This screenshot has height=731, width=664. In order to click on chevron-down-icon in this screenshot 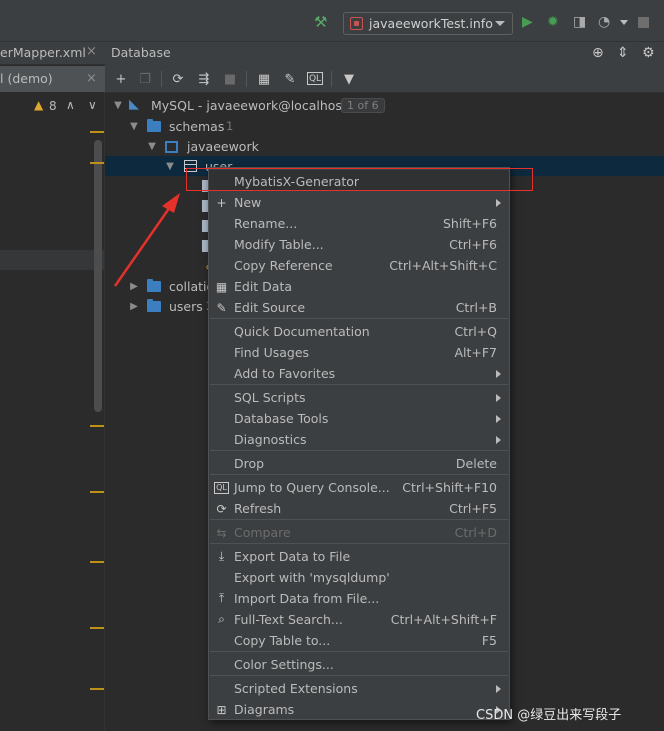, I will do `click(624, 22)`.